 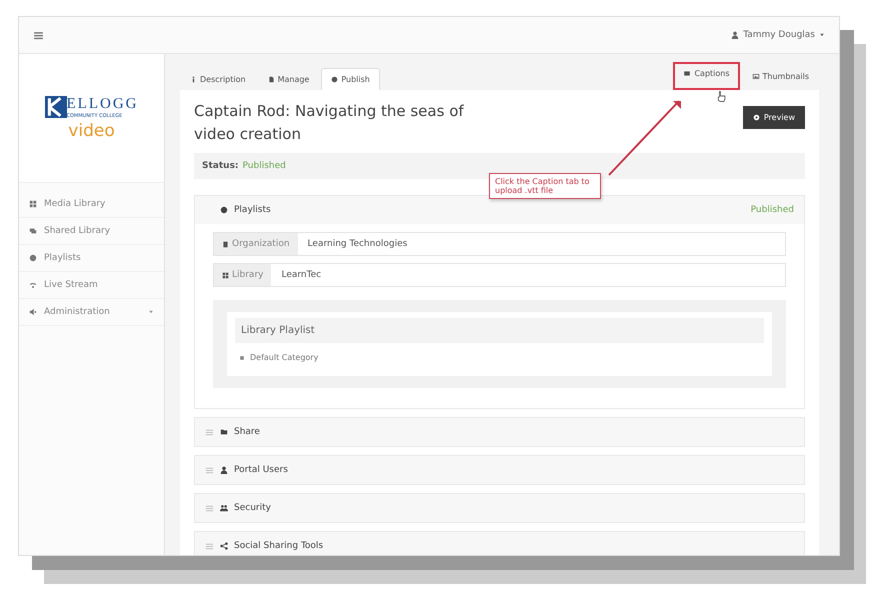 I want to click on field-value: Learning Technologies, so click(x=357, y=244).